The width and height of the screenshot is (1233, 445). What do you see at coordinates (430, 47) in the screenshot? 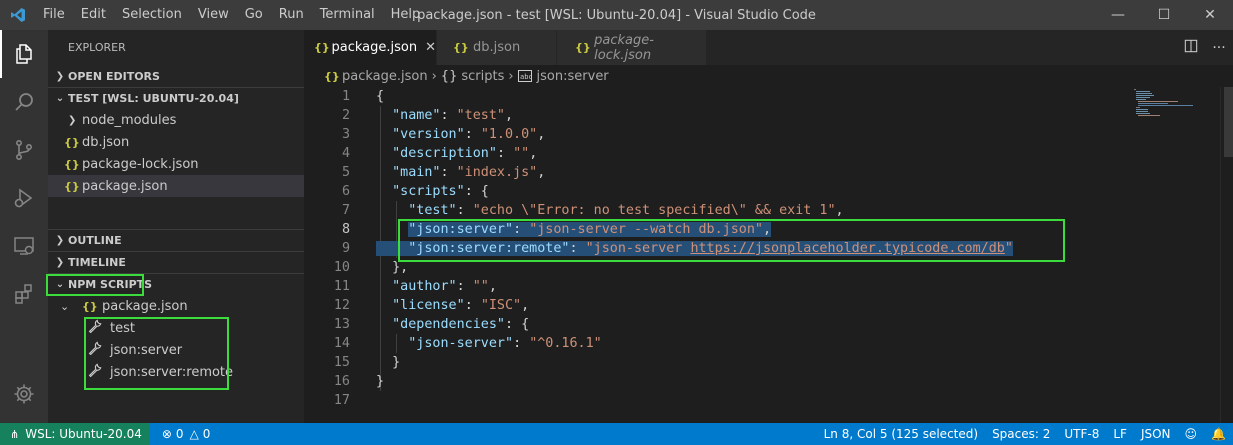
I see `close-tab-icon: ✕` at bounding box center [430, 47].